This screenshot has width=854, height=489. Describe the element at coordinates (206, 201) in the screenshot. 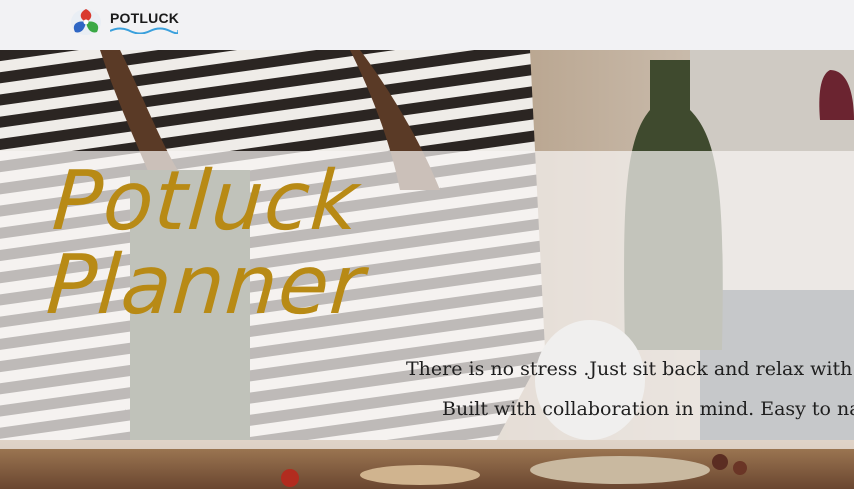

I see `hero-title-line1: Potluck` at that location.